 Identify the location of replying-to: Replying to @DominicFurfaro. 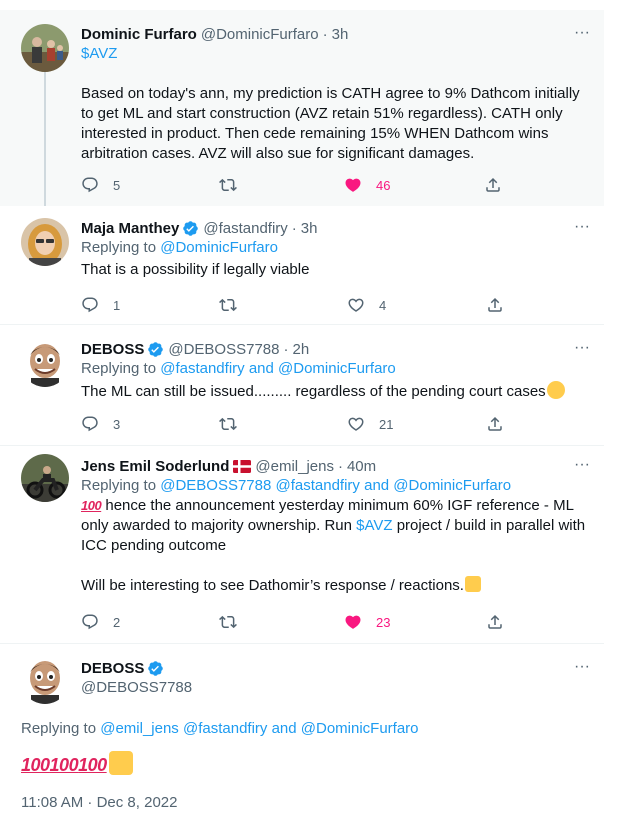
(179, 247).